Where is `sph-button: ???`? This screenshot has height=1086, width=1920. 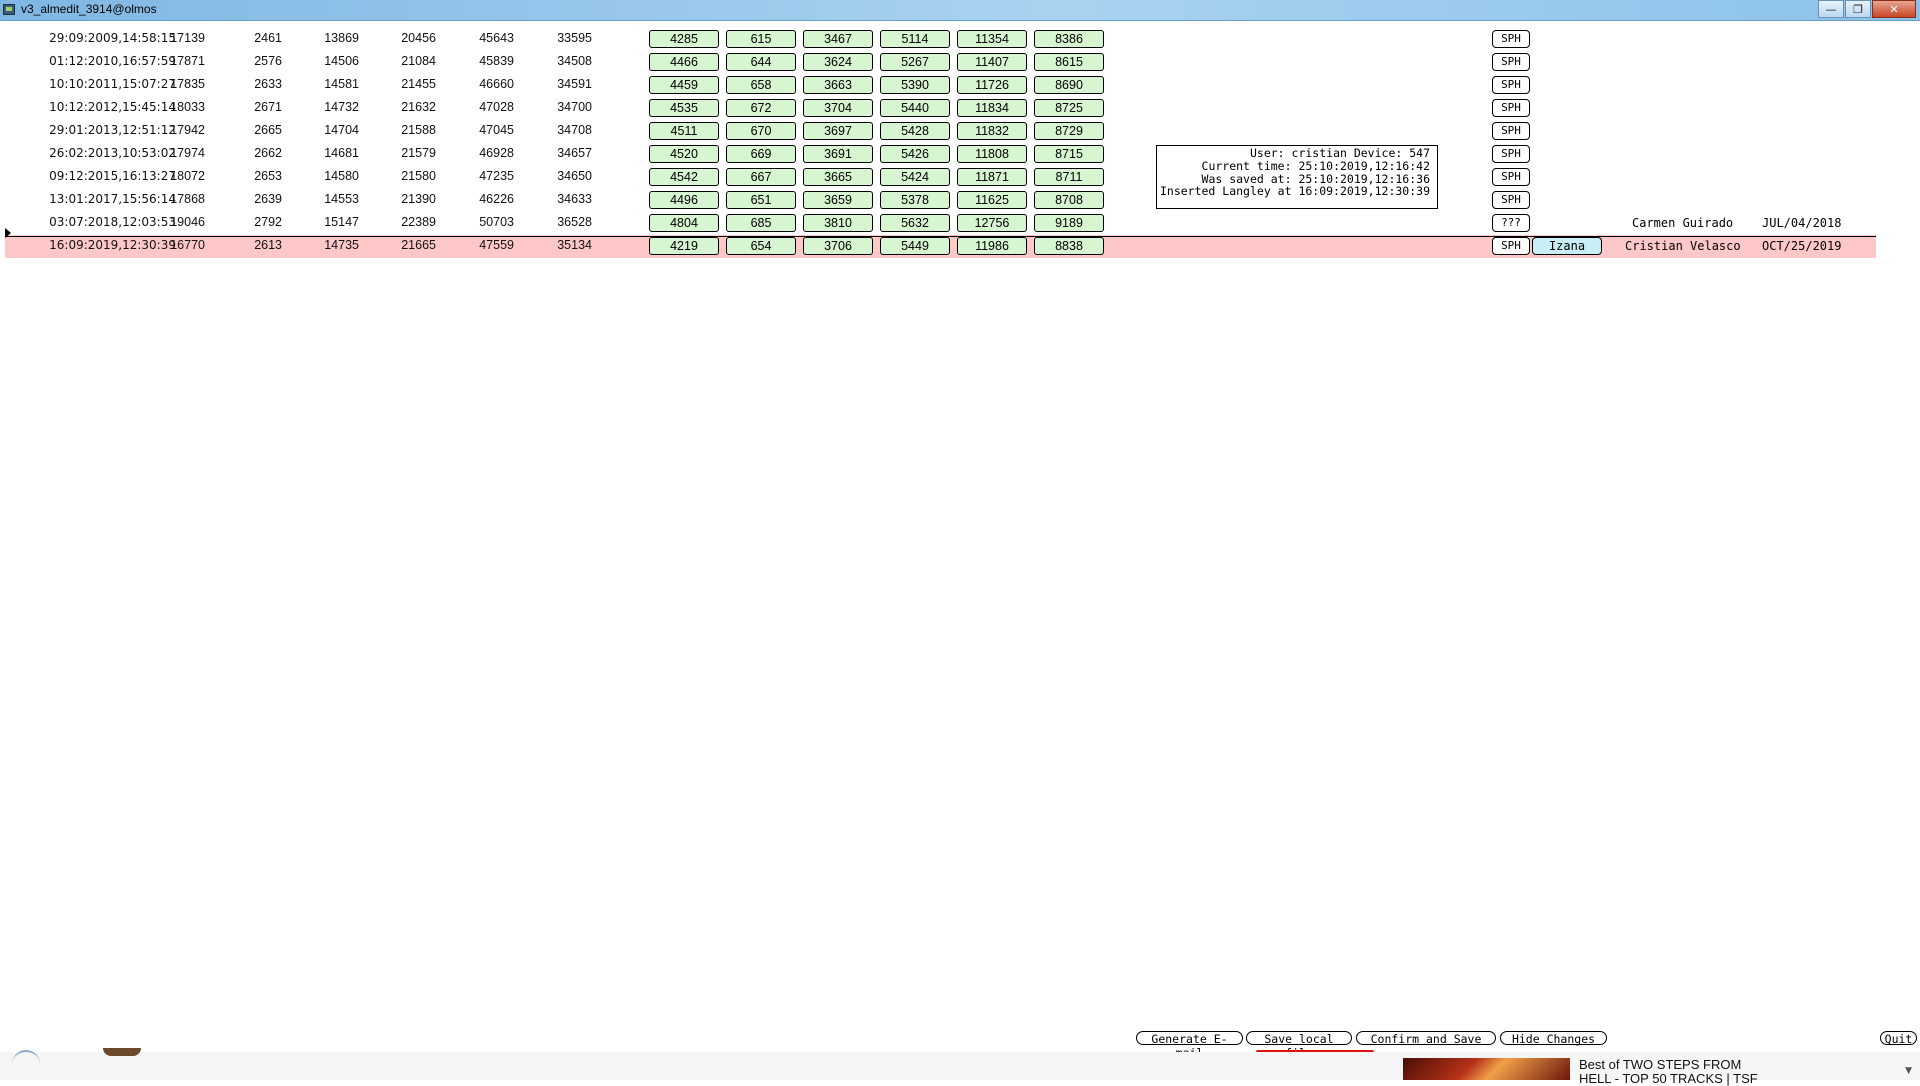 sph-button: ??? is located at coordinates (1511, 223).